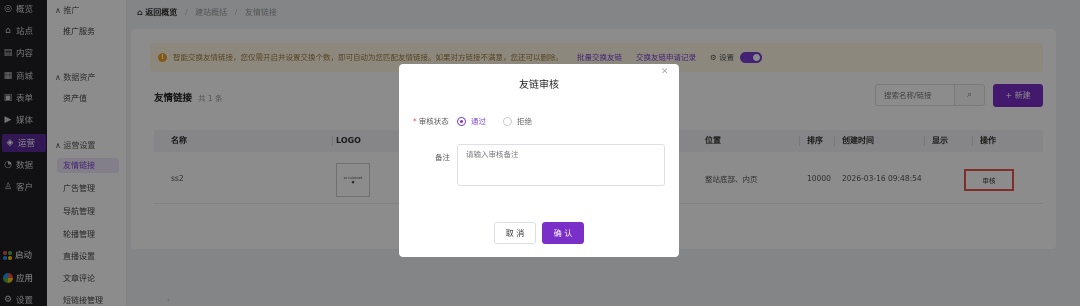 The image size is (1080, 306). Describe the element at coordinates (507, 121) in the screenshot. I see `radio-unchecked-icon` at that location.